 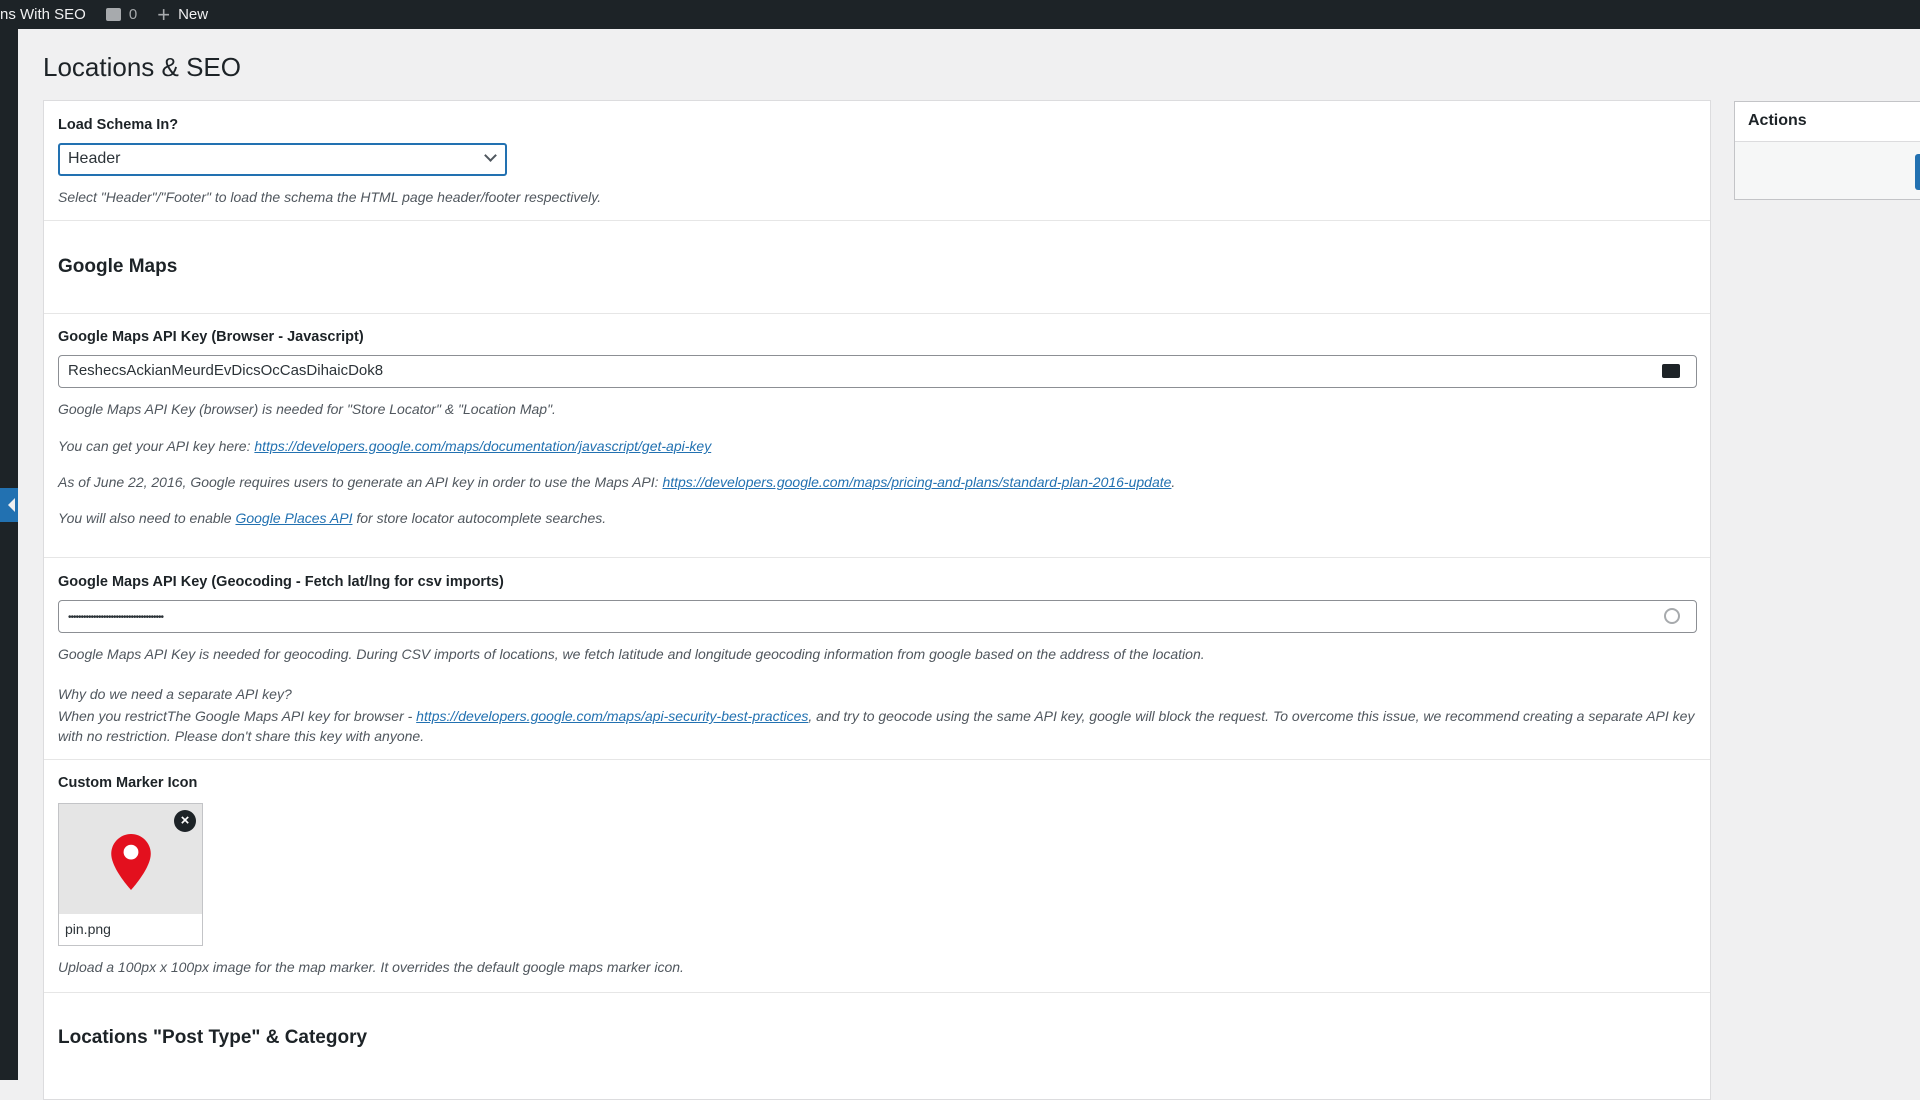 I want to click on new-content-link: + New, so click(x=182, y=15).